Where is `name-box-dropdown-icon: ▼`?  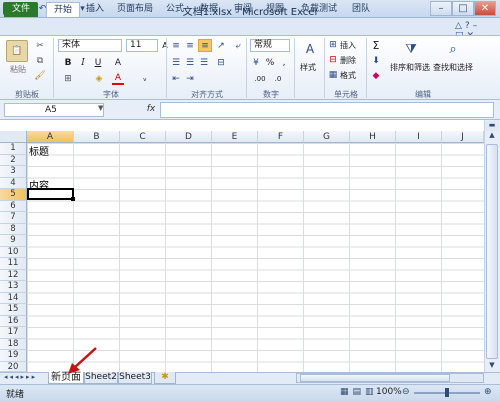 name-box-dropdown-icon: ▼ is located at coordinates (100, 108).